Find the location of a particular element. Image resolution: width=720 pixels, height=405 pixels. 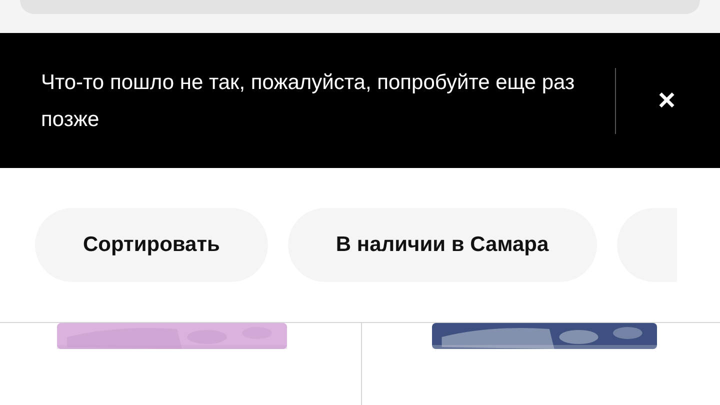

filter-chip: В наличии в Самара is located at coordinates (442, 245).